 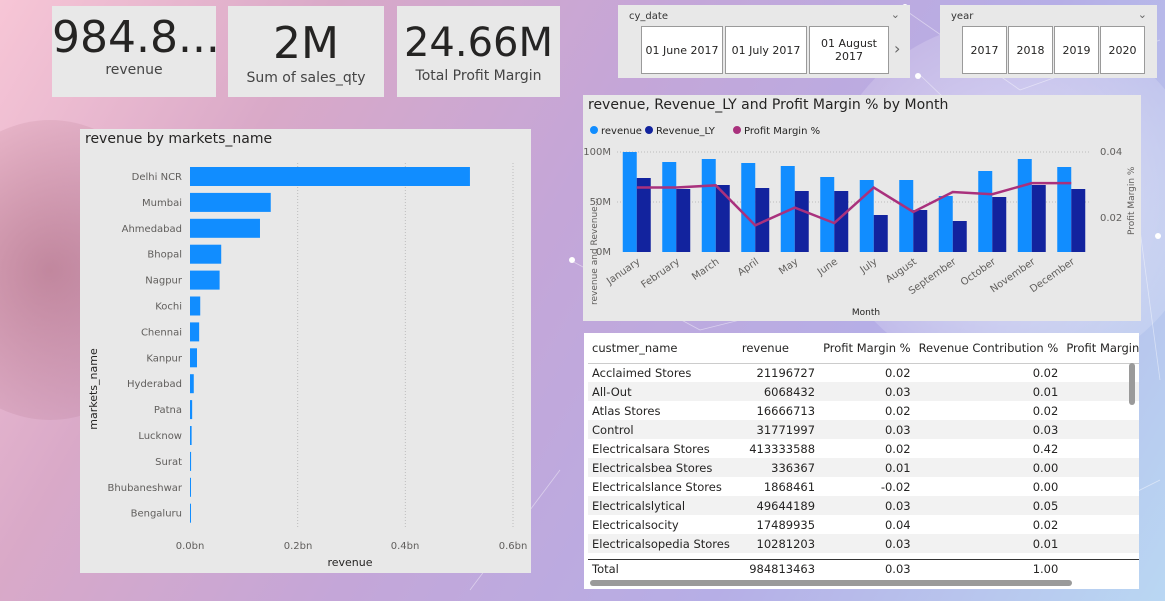 I want to click on table-row: Electricalsopedia Stores 10281203 0.03 0.01, so click(x=863, y=543).